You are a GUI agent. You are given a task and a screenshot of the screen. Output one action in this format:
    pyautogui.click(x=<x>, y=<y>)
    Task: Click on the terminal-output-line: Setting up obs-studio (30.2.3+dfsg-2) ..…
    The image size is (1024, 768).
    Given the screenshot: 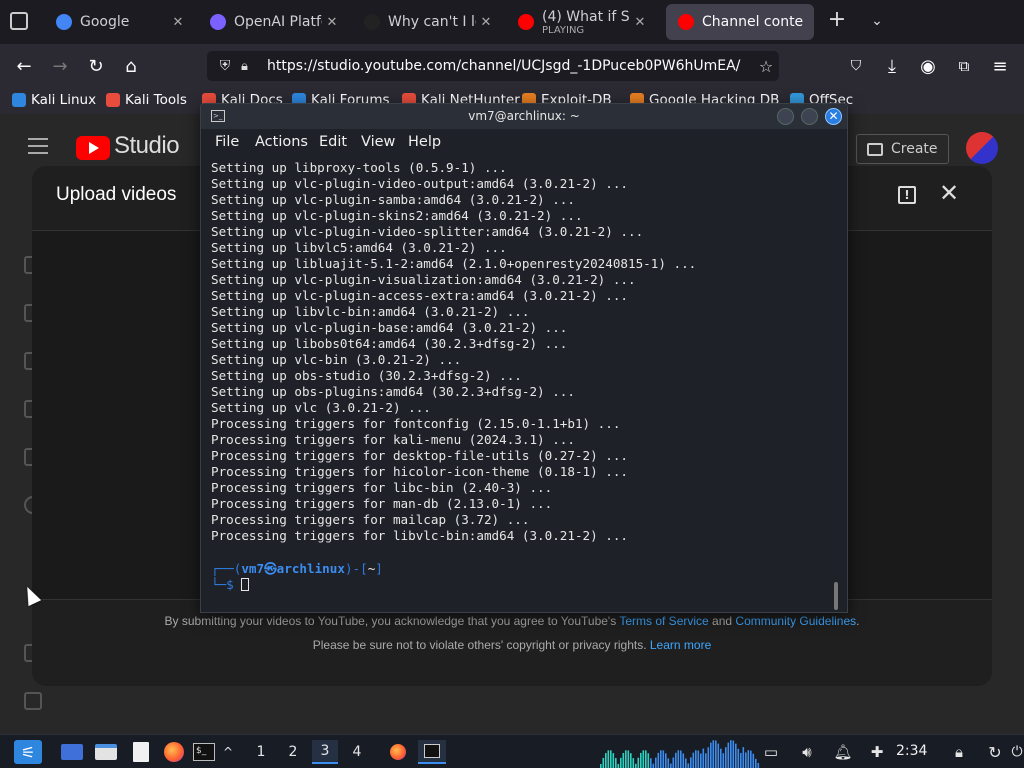 What is the action you would take?
    pyautogui.click(x=366, y=375)
    